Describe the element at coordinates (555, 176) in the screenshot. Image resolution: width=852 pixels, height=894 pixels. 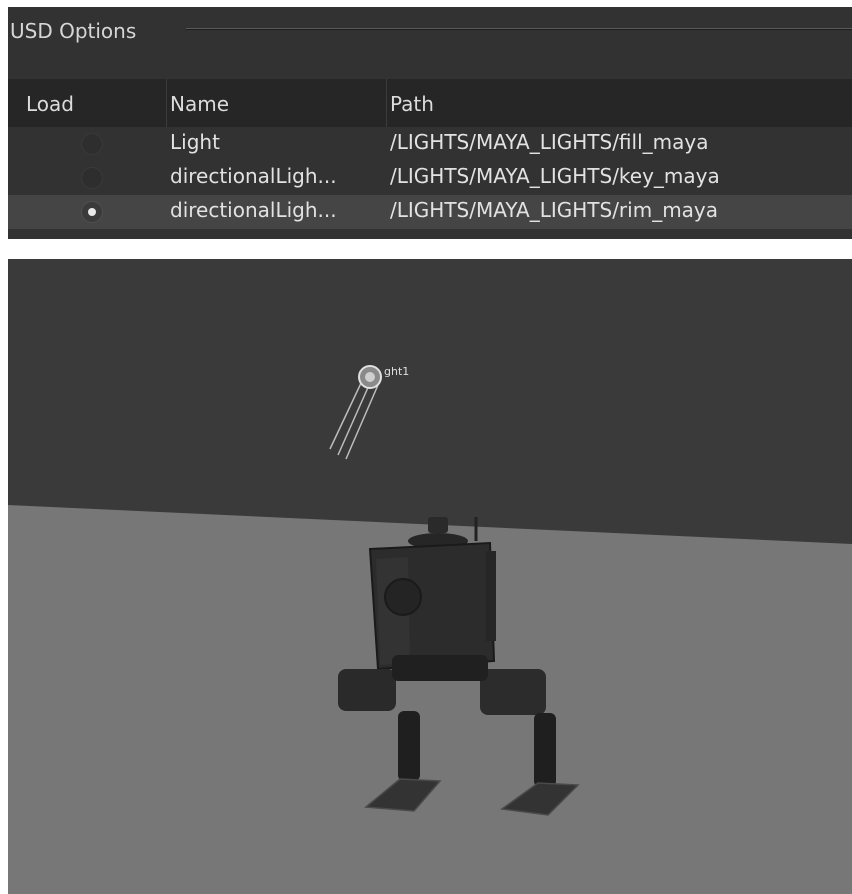
I see `row-path: /LIGHTS/MAYA_LIGHTS/key_maya` at that location.